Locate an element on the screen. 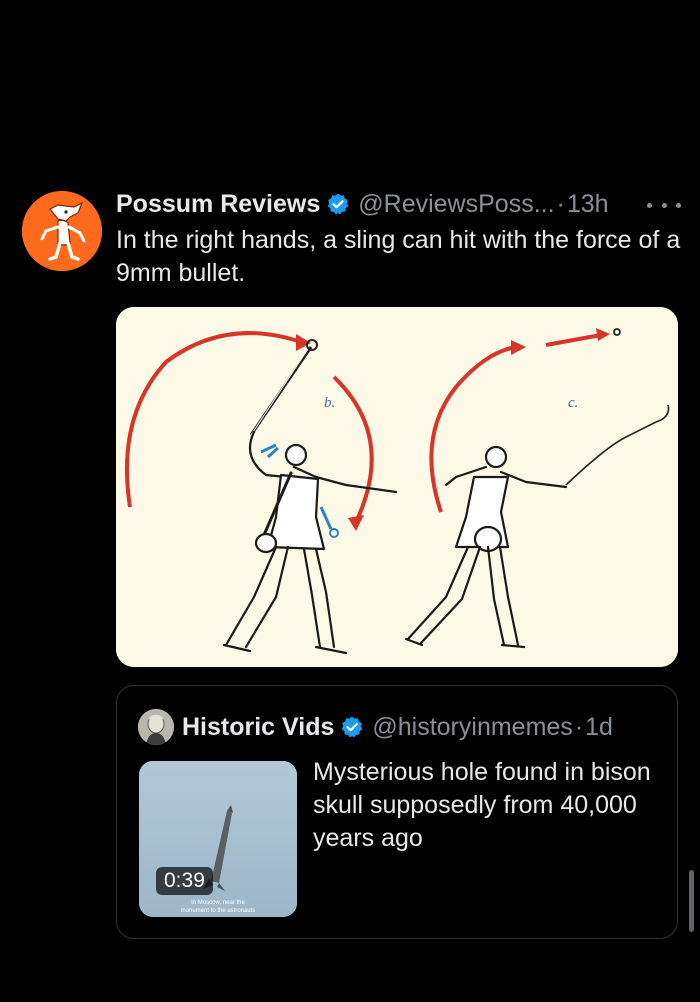  label-b: b. is located at coordinates (329, 403).